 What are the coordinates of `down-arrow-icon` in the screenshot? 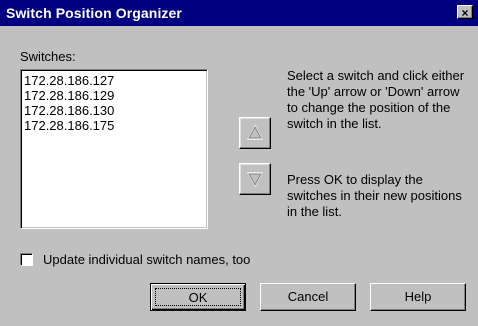 It's located at (255, 180).